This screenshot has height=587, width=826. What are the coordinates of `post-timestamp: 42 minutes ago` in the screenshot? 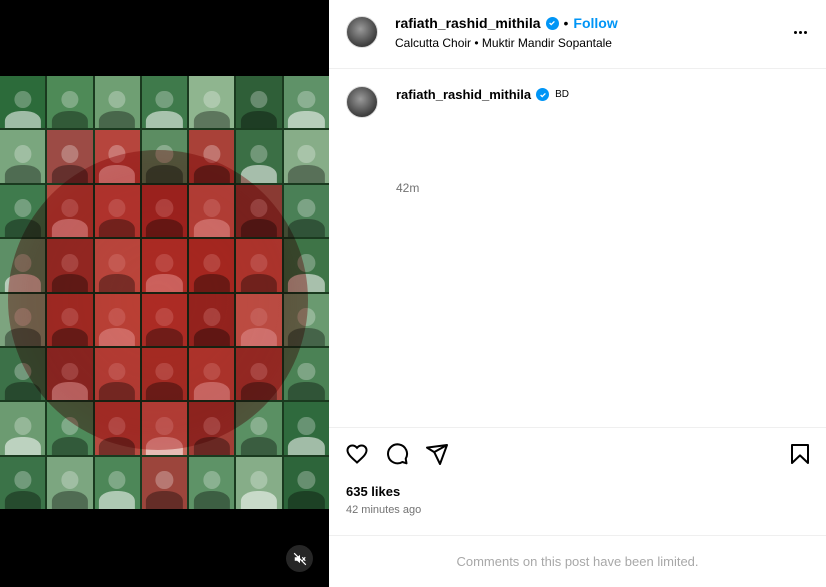 It's located at (383, 510).